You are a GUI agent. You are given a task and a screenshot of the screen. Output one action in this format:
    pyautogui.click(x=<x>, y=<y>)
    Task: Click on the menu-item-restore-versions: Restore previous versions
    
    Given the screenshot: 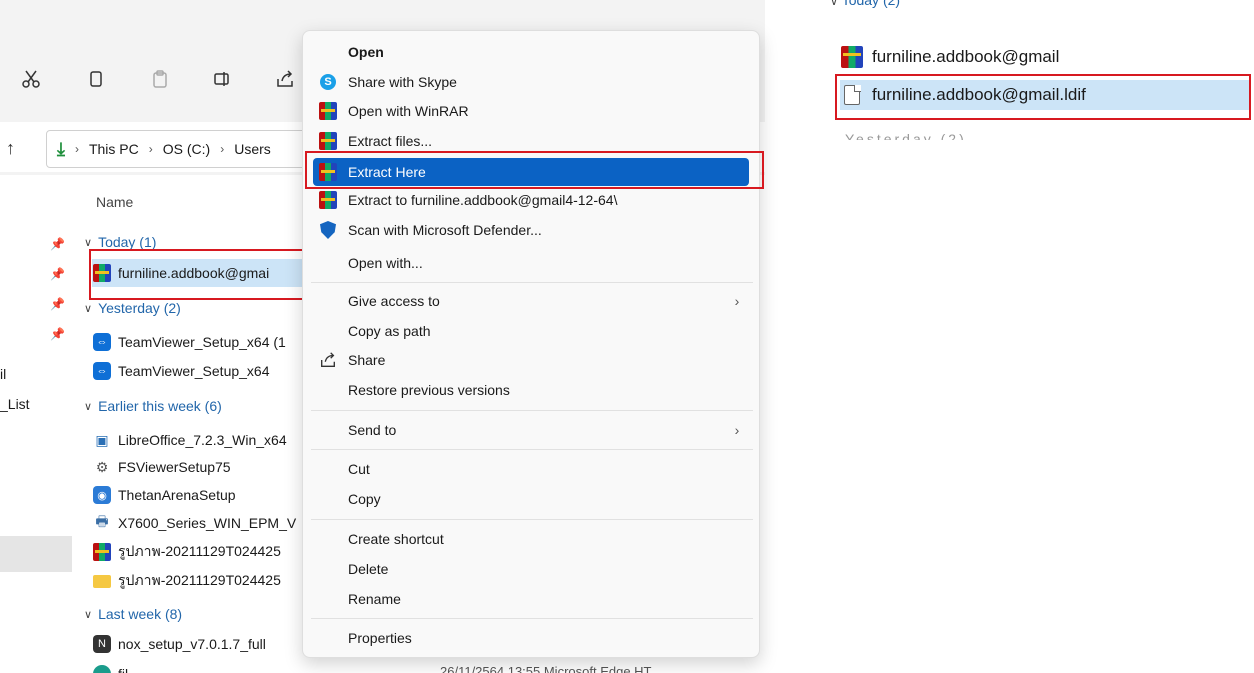 What is the action you would take?
    pyautogui.click(x=531, y=390)
    